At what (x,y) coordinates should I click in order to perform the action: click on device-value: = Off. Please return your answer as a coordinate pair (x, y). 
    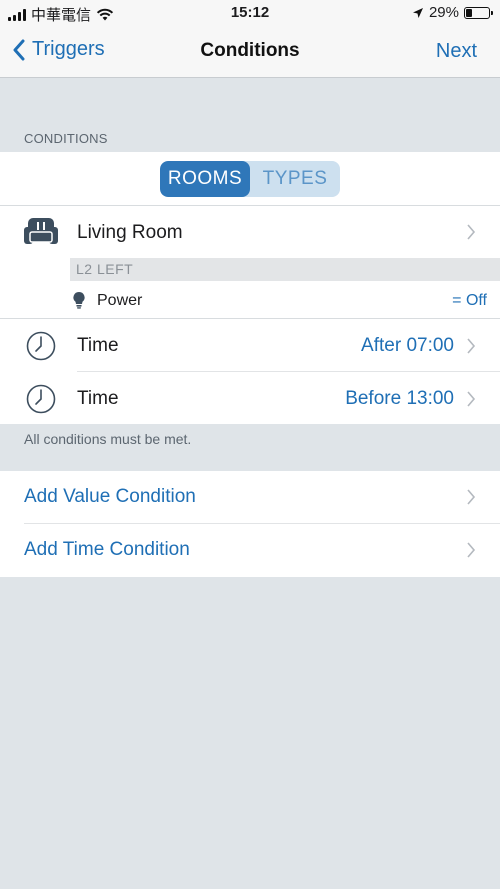
    Looking at the image, I should click on (469, 300).